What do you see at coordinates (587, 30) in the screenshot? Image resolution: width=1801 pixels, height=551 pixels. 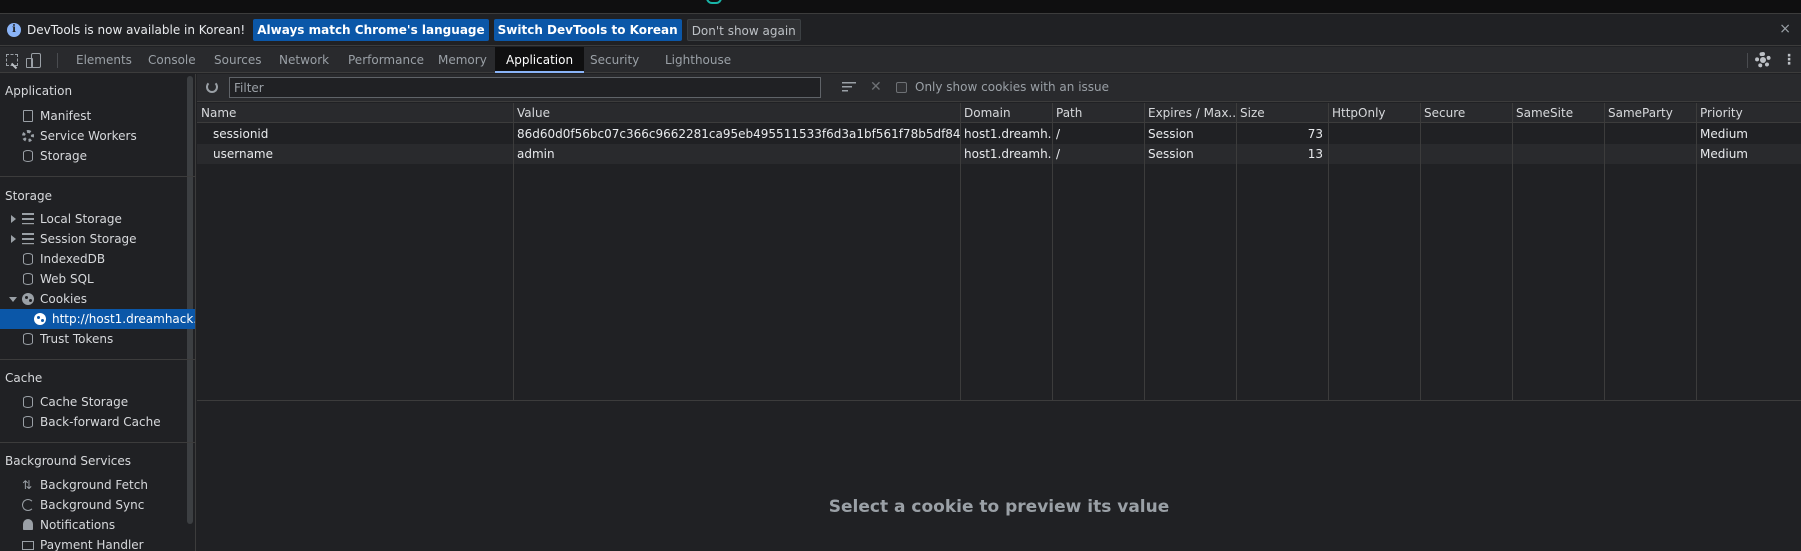 I see `switch-korean-button: Switch DevTools to Korean` at bounding box center [587, 30].